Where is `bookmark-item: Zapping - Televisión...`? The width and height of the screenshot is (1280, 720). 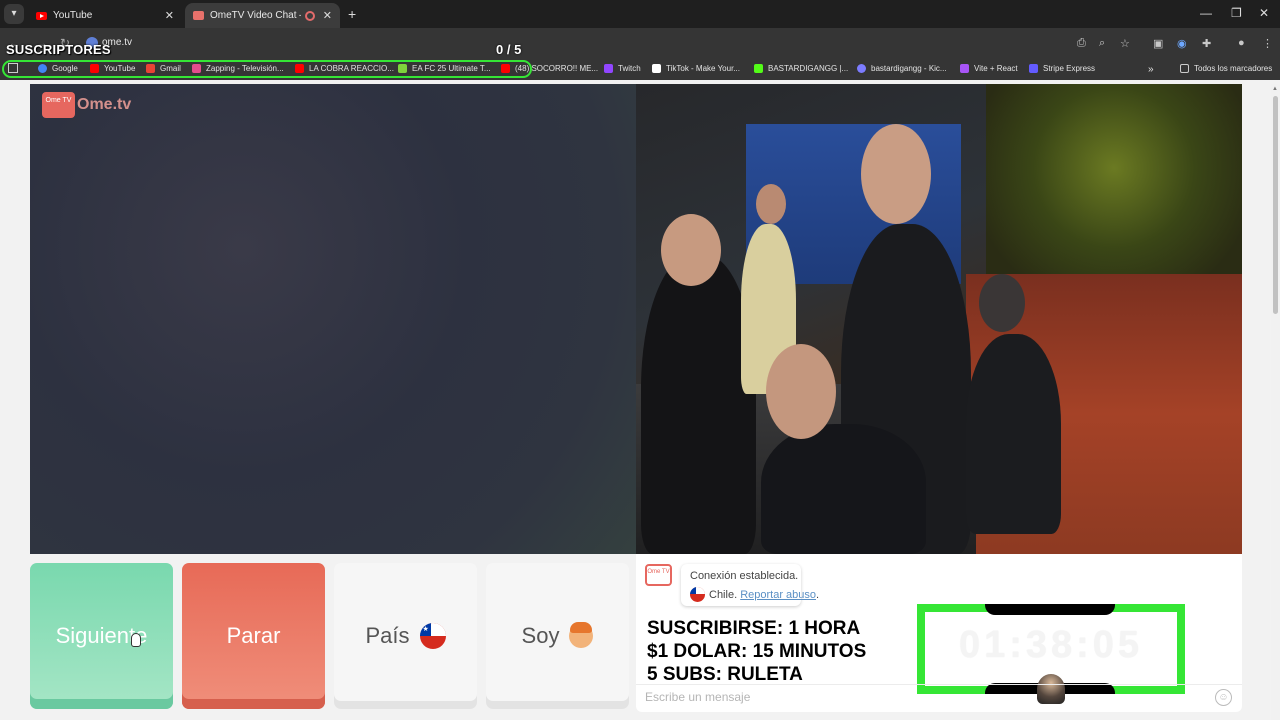
bookmark-item: Zapping - Televisión... is located at coordinates (238, 68).